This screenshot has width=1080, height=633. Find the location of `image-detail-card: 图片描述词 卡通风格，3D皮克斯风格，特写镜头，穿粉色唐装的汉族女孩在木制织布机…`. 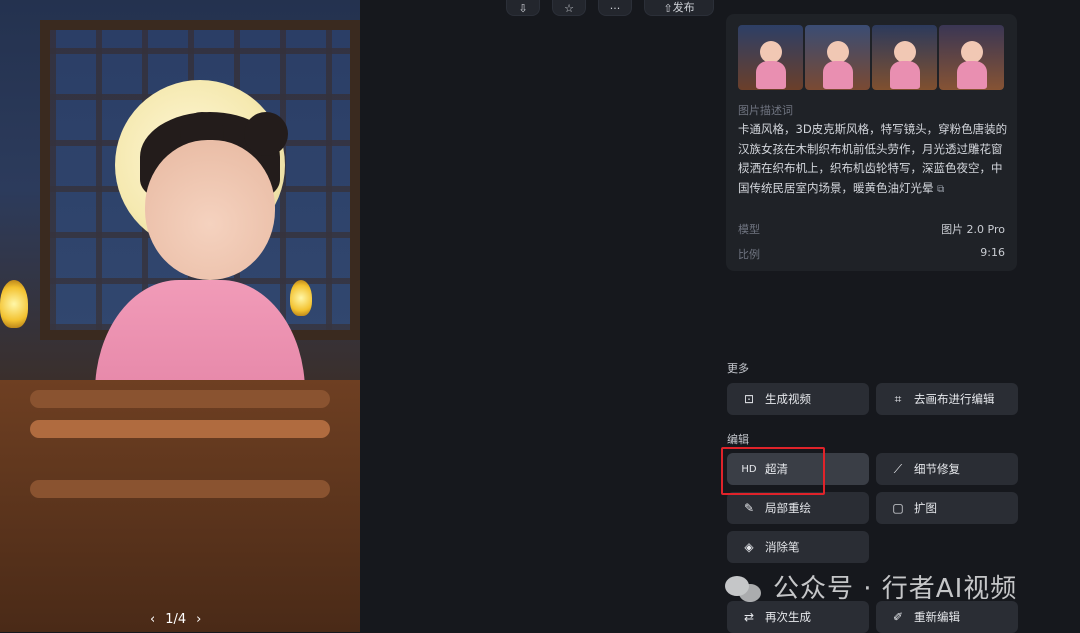

image-detail-card: 图片描述词 卡通风格，3D皮克斯风格，特写镜头，穿粉色唐装的汉族女孩在木制织布机… is located at coordinates (871, 142).